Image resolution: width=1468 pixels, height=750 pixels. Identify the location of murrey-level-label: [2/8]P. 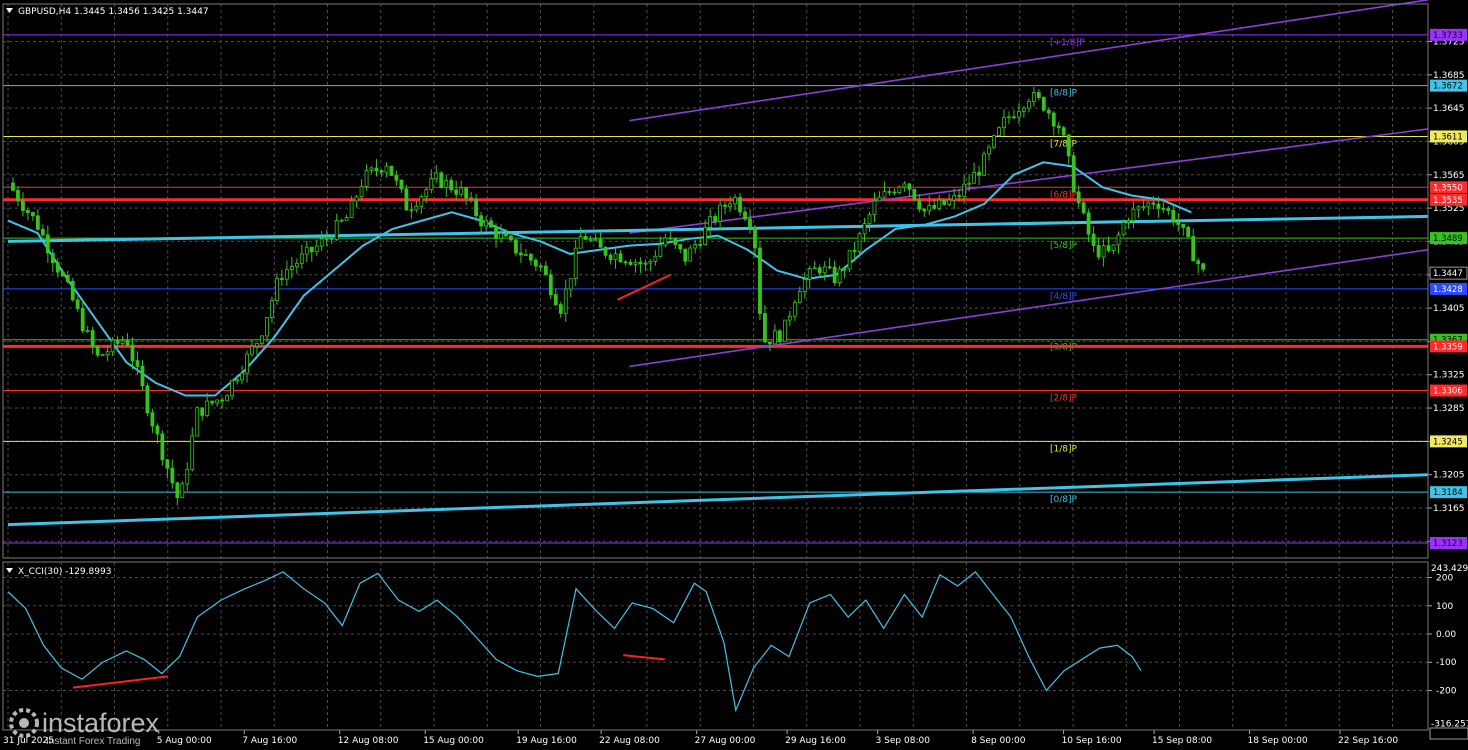
(1064, 399).